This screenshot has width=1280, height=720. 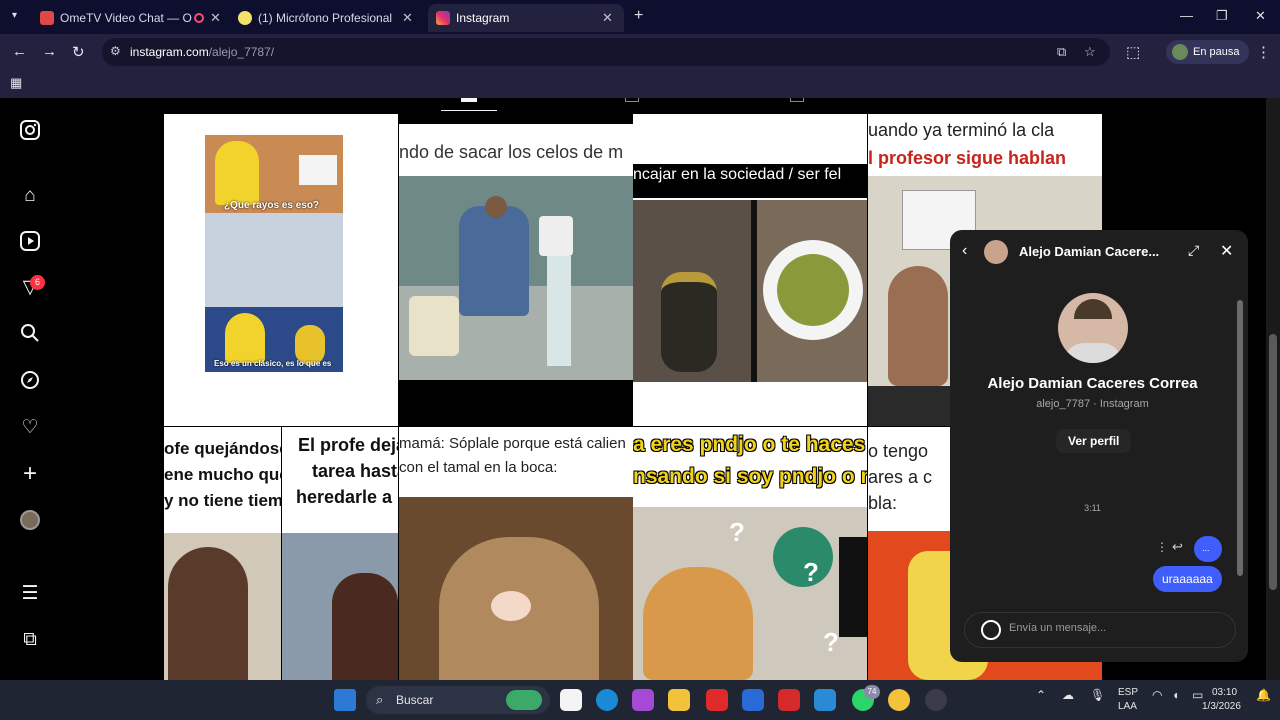 I want to click on message-bubble: uraaaaaa, so click(x=1187, y=579).